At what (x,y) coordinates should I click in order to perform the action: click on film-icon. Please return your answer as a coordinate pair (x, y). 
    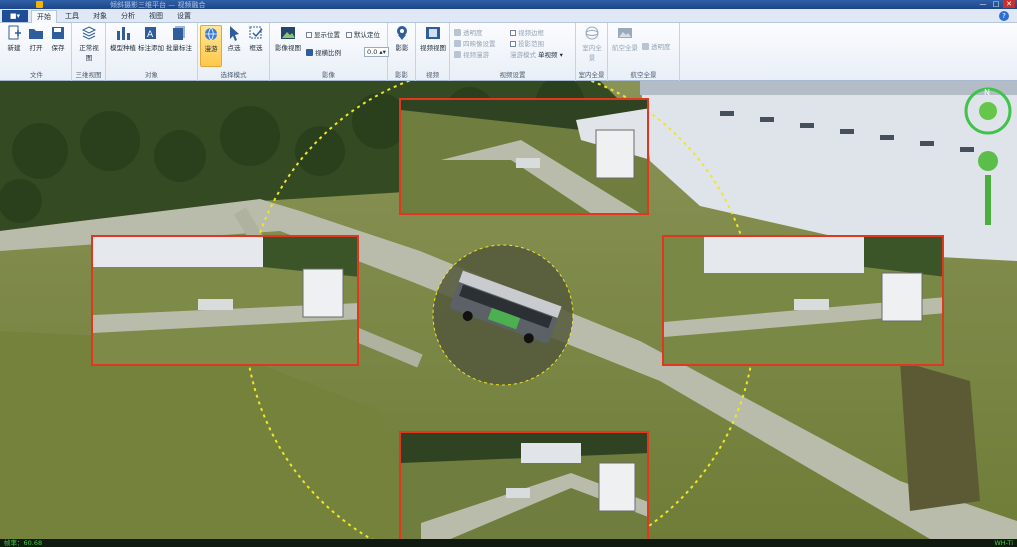
    Looking at the image, I should click on (433, 33).